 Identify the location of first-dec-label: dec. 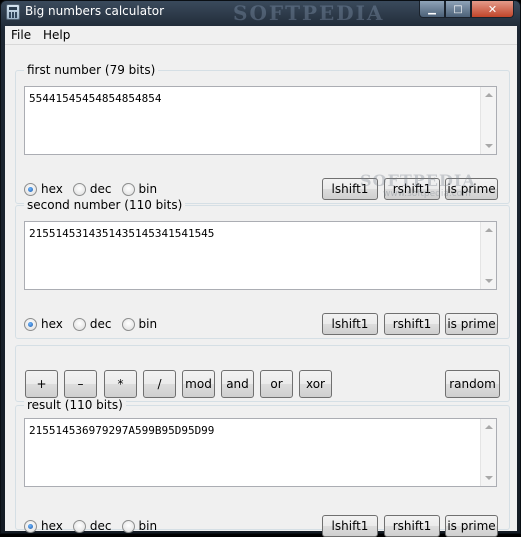
(101, 189).